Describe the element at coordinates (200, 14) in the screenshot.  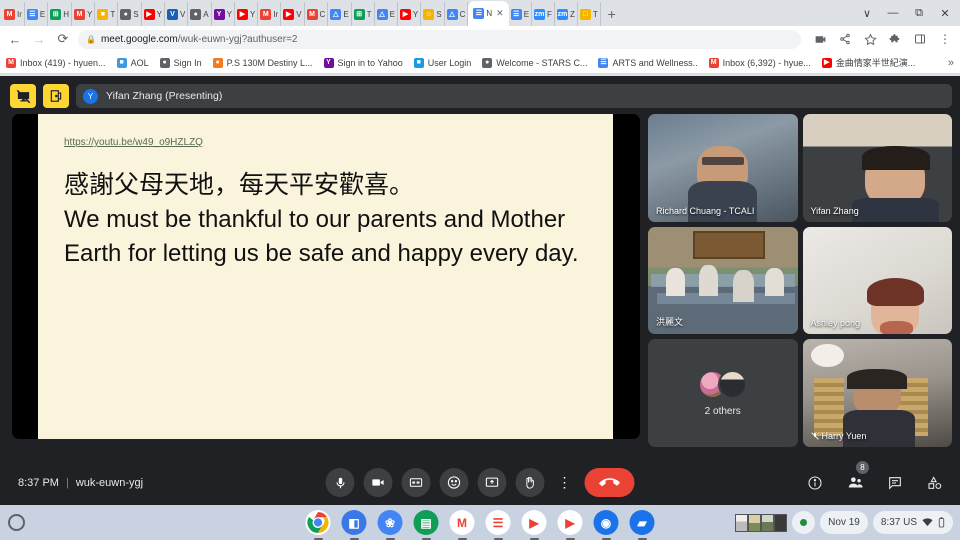
I see `browser-tab: ● A` at that location.